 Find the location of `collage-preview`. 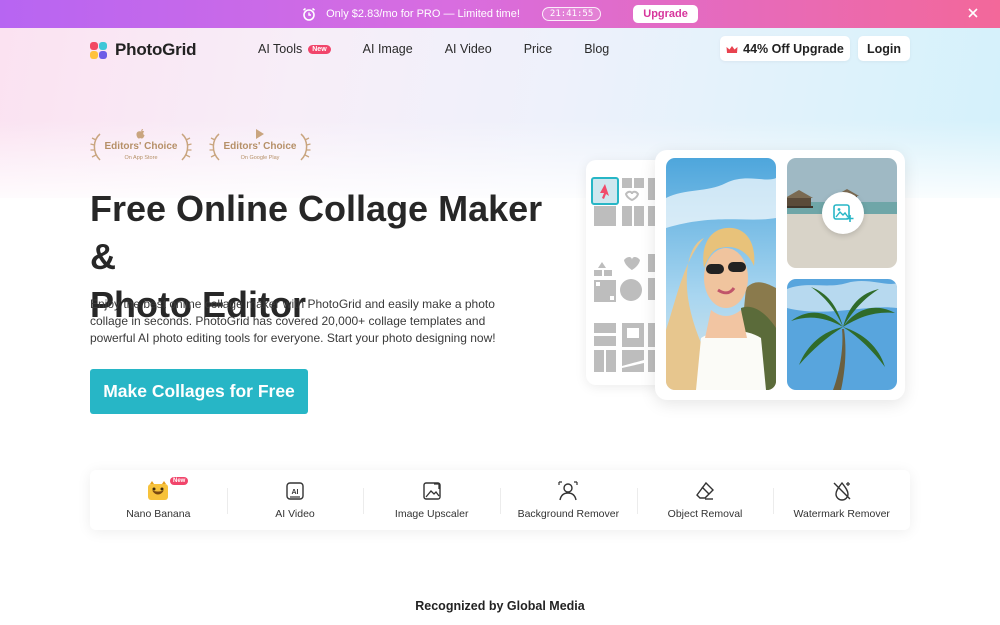

collage-preview is located at coordinates (780, 275).